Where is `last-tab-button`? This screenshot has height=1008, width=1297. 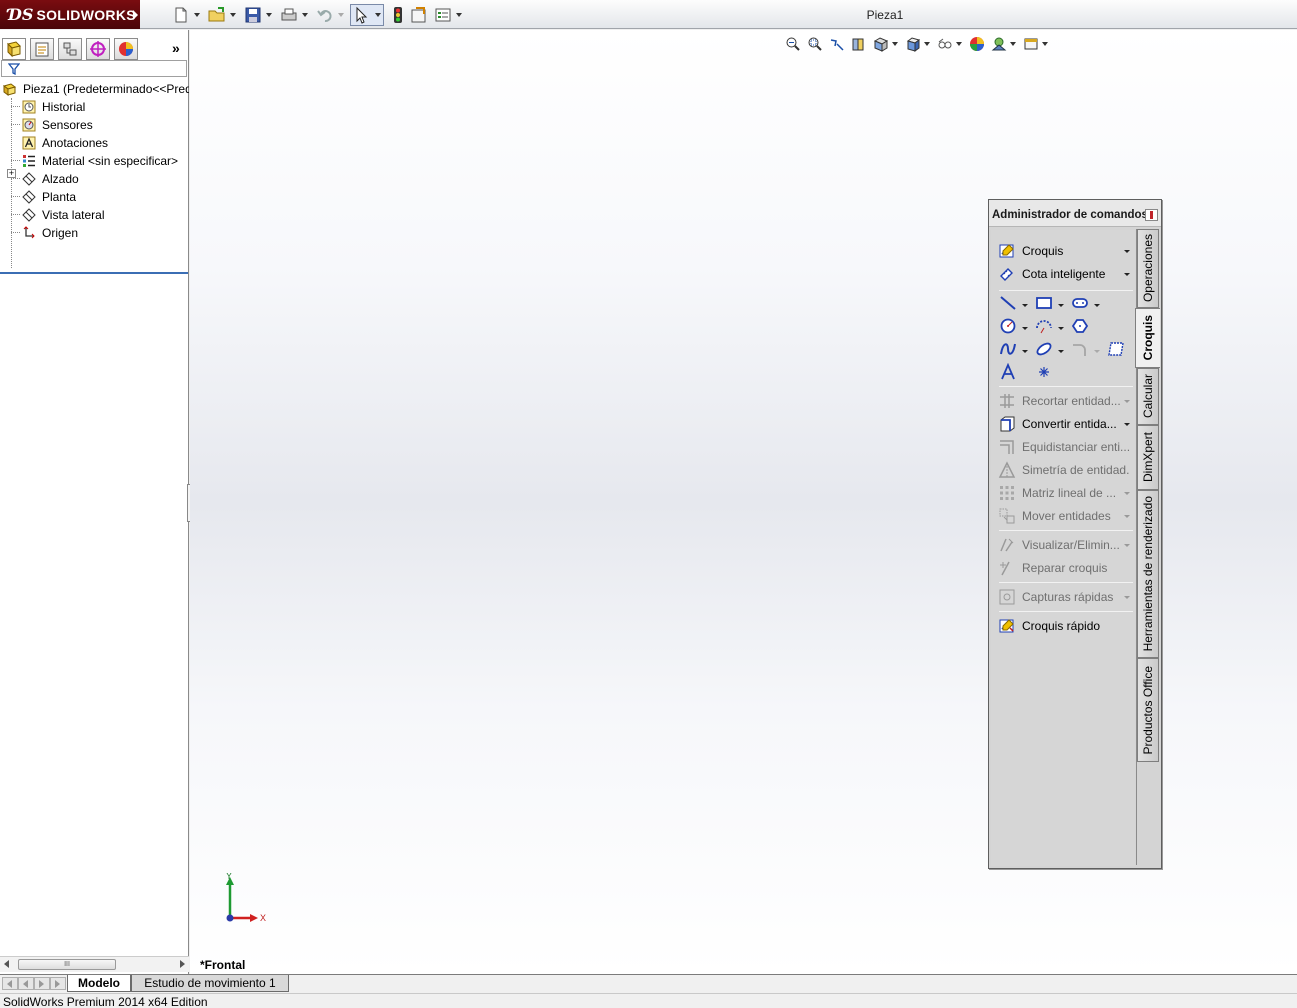 last-tab-button is located at coordinates (58, 983).